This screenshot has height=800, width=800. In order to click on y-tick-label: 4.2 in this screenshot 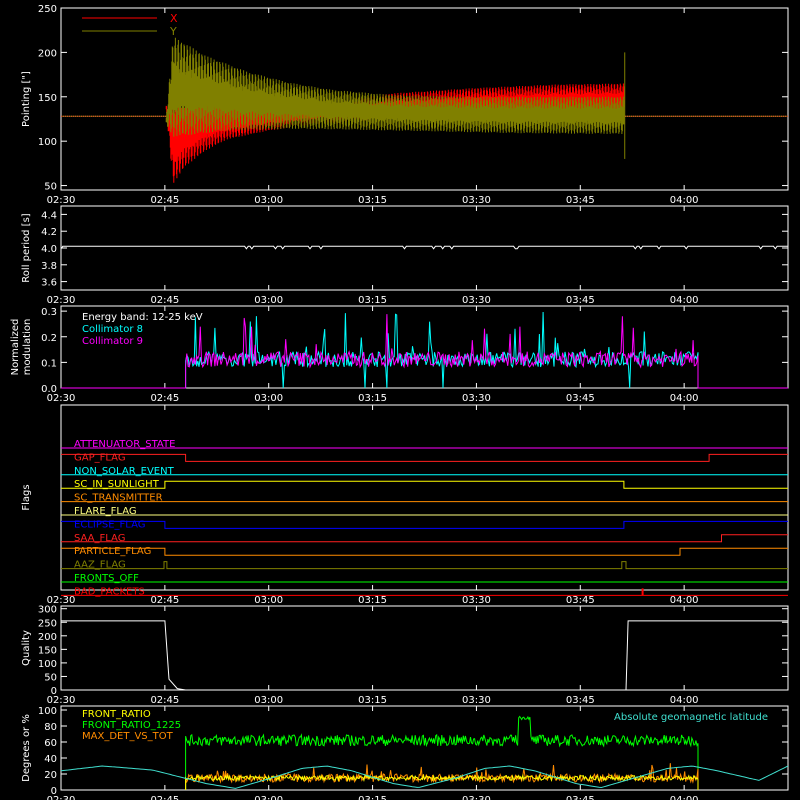, I will do `click(49, 232)`.